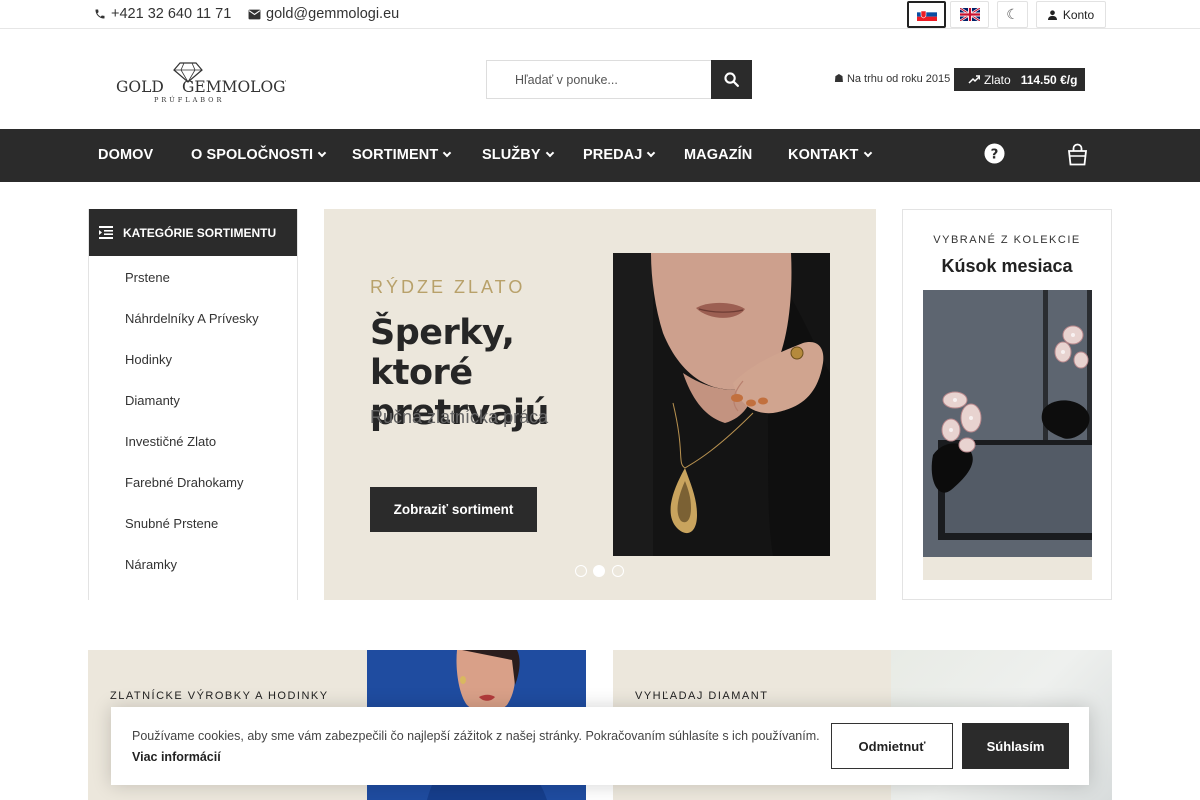  I want to click on nav-label: DOMOV, so click(126, 155).